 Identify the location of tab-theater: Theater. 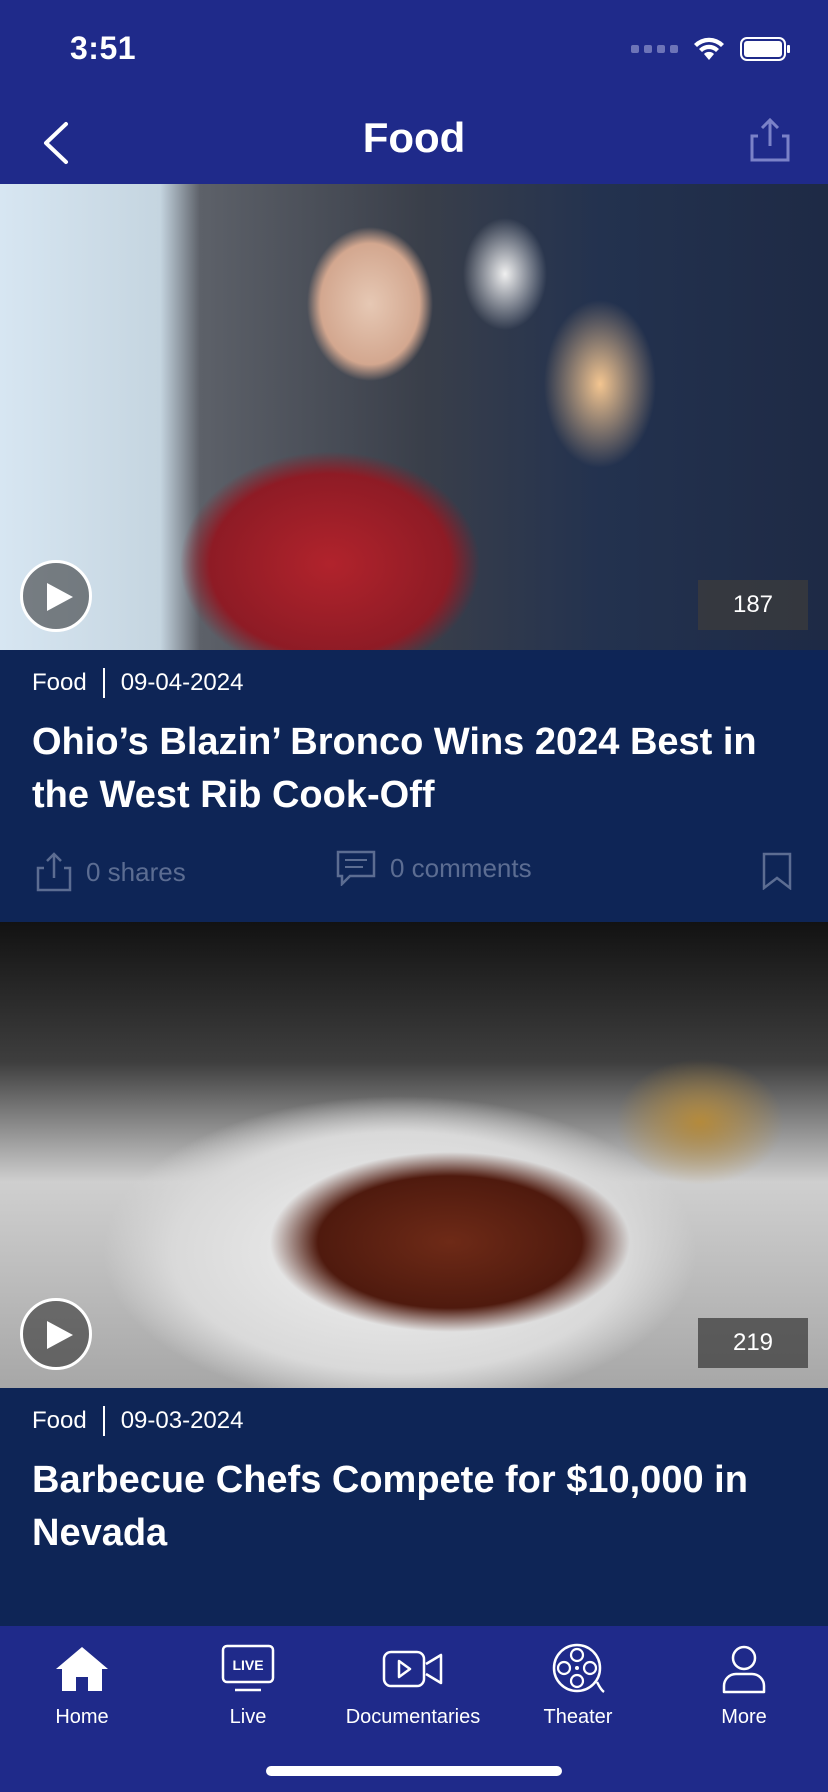
(578, 1684).